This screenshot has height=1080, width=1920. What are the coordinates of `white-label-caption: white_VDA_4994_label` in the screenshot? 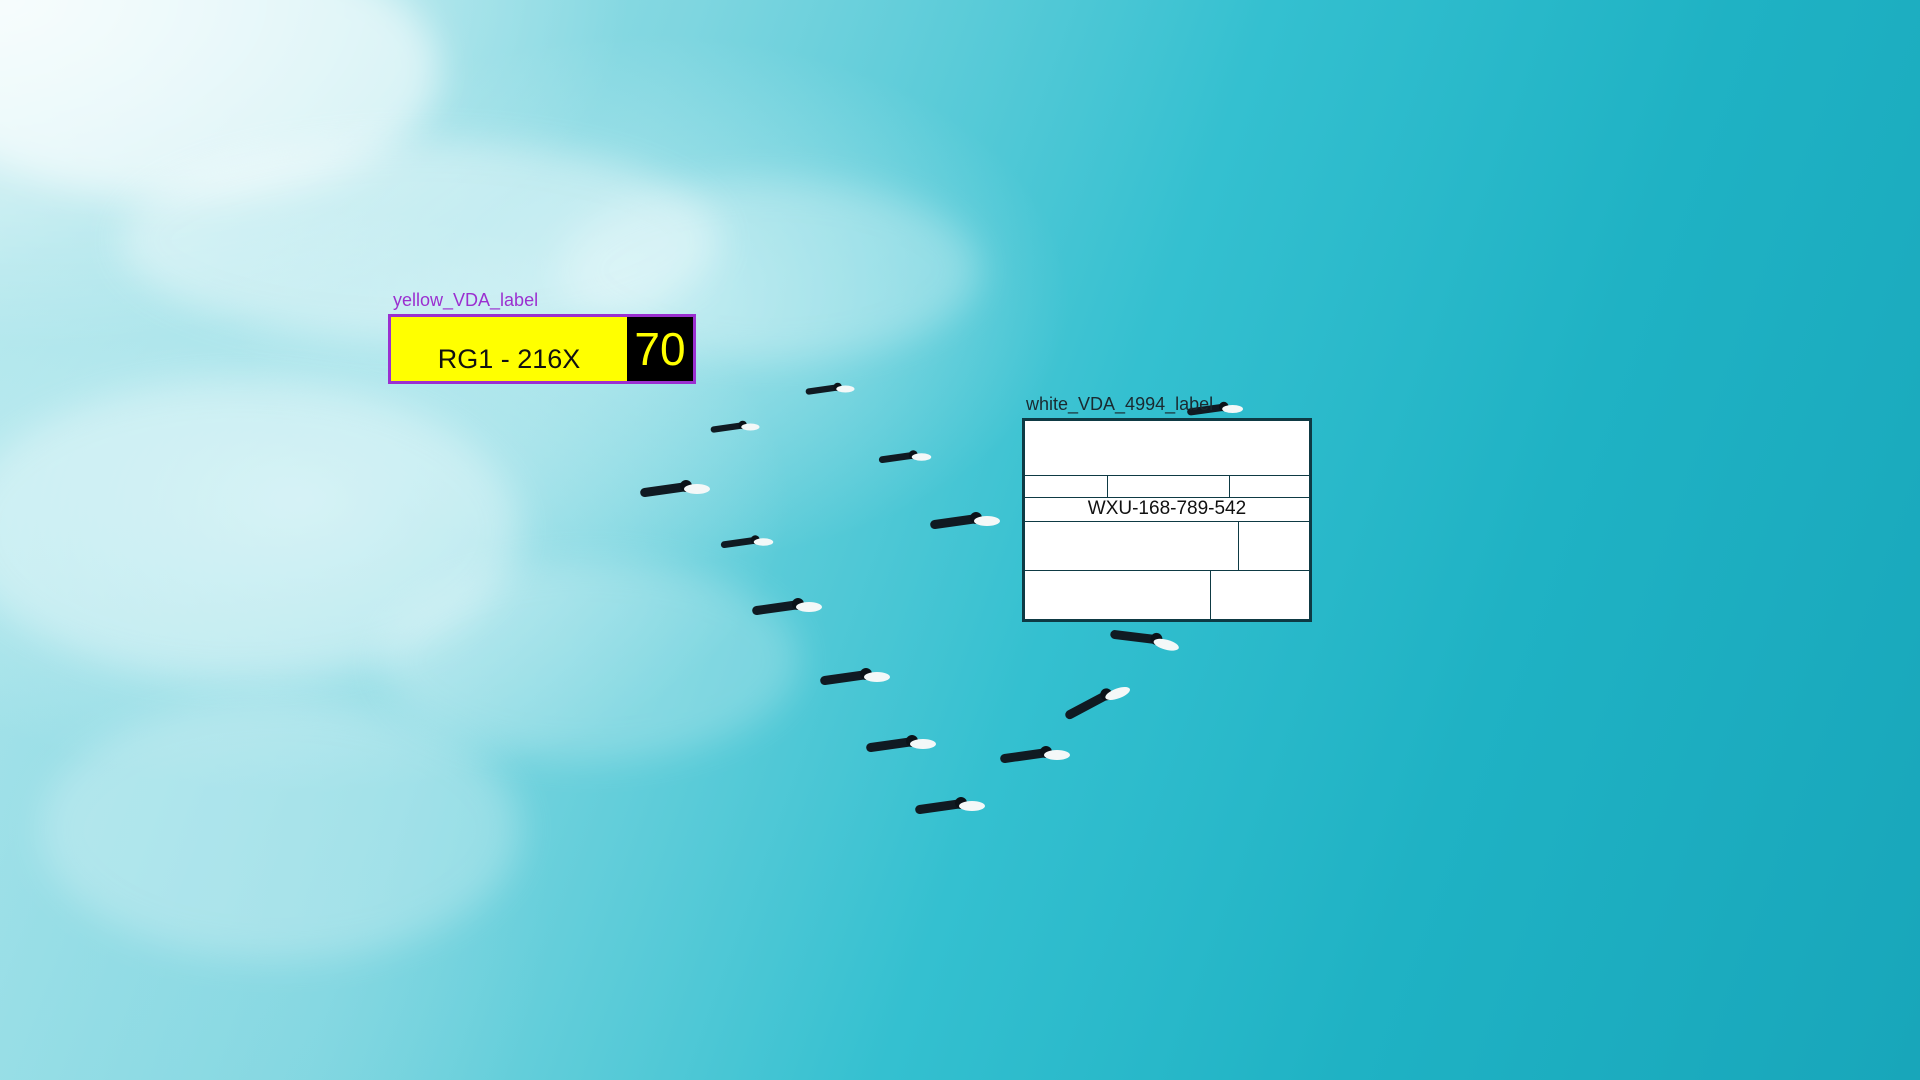 It's located at (1120, 404).